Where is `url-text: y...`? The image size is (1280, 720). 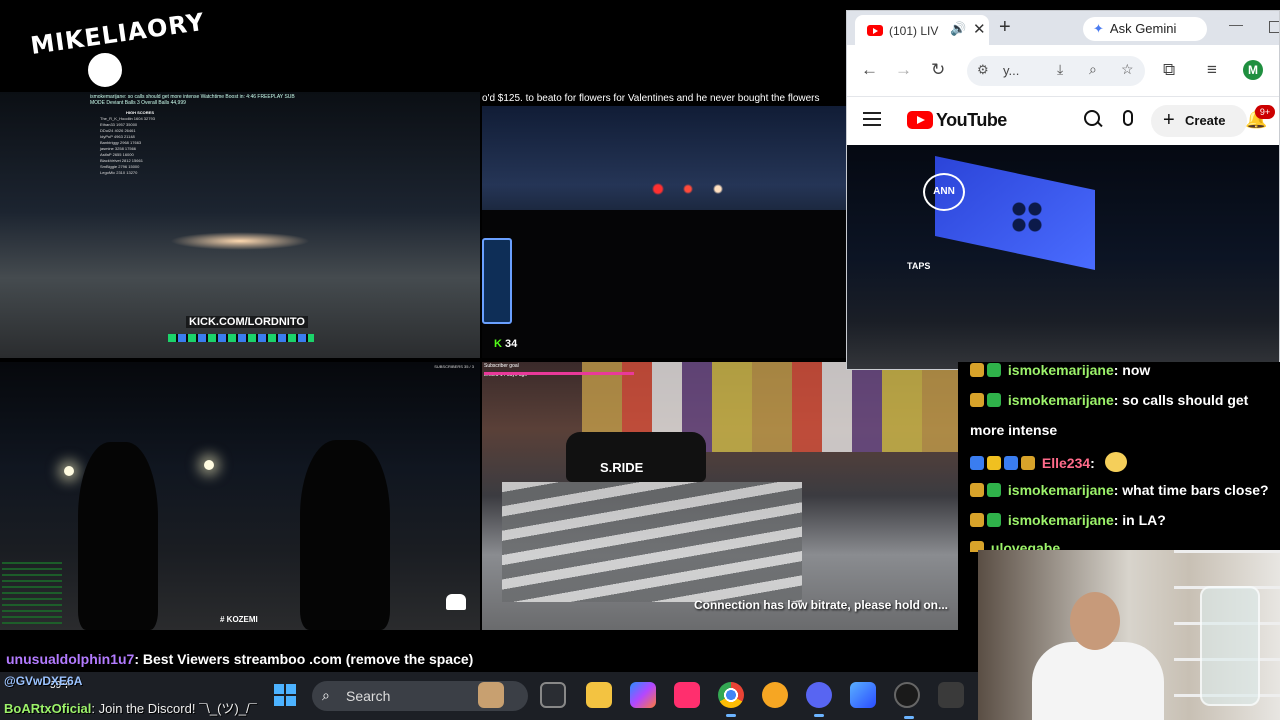
url-text: y... is located at coordinates (1011, 70).